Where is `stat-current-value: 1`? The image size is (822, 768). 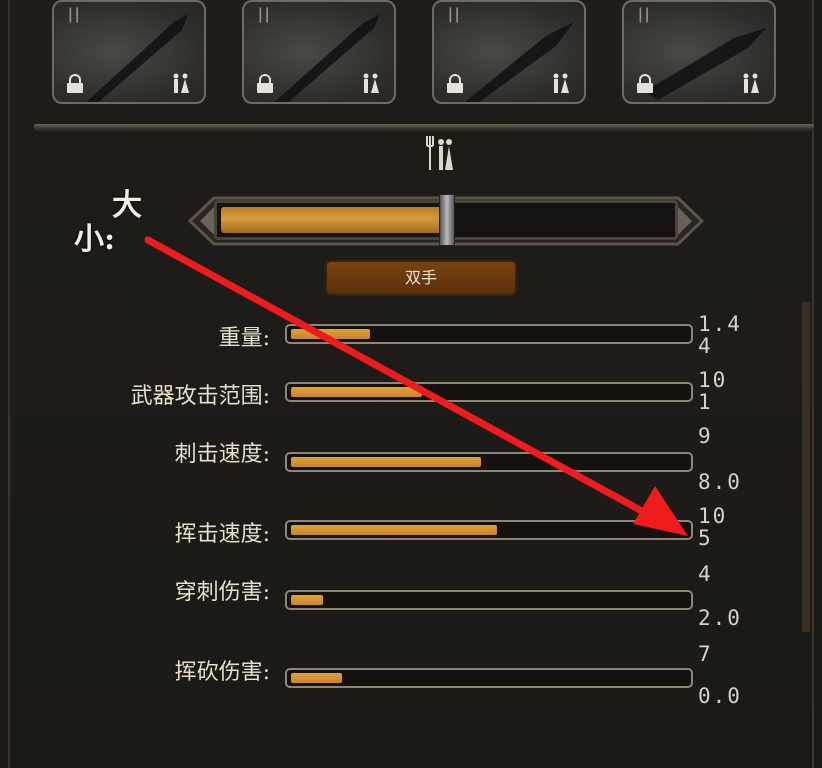
stat-current-value: 1 is located at coordinates (705, 402).